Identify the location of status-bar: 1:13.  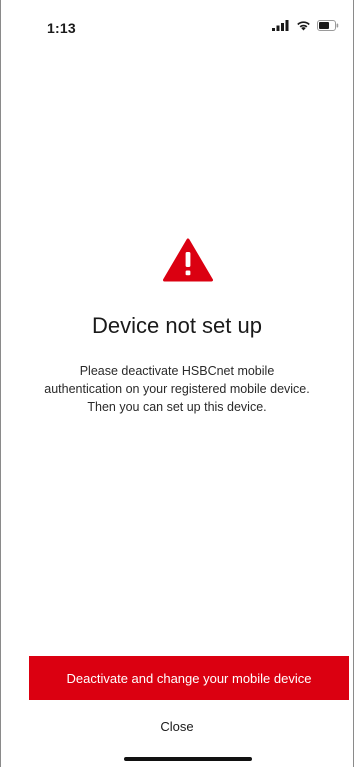
(177, 25).